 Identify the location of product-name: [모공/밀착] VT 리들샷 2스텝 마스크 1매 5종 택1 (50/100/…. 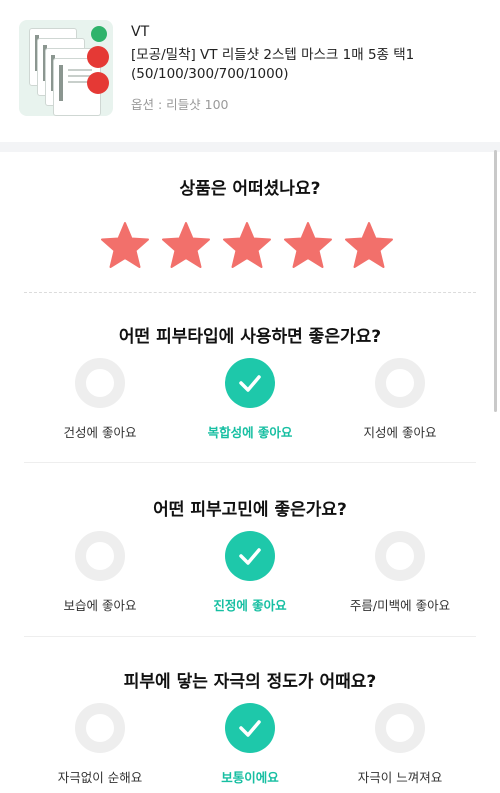
(273, 64).